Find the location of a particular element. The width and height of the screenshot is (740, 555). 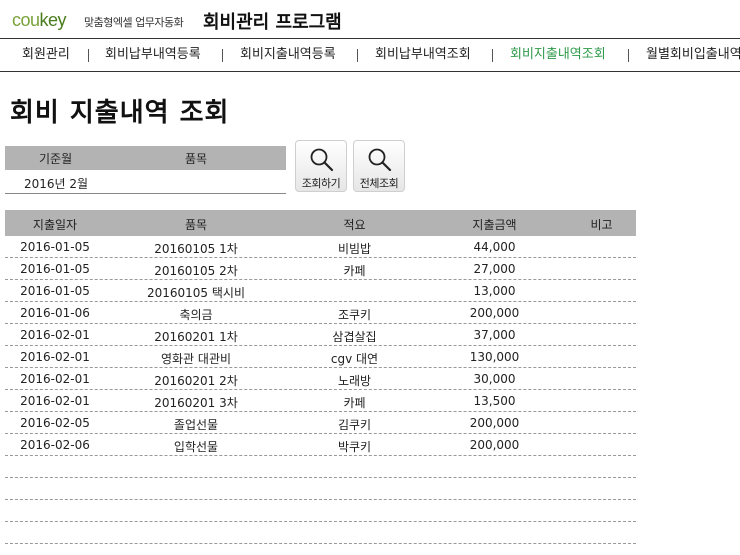

cell-item: 20160105 1차 is located at coordinates (196, 249).